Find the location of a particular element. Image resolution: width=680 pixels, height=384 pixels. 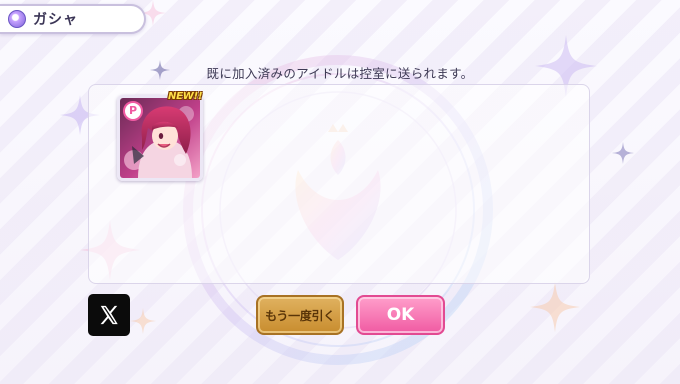

gacha-orb-icon is located at coordinates (17, 19).